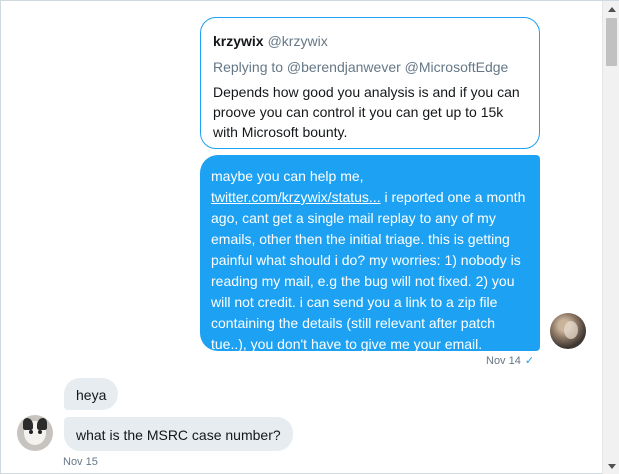 The image size is (619, 474). What do you see at coordinates (568, 331) in the screenshot?
I see `own-avatar` at bounding box center [568, 331].